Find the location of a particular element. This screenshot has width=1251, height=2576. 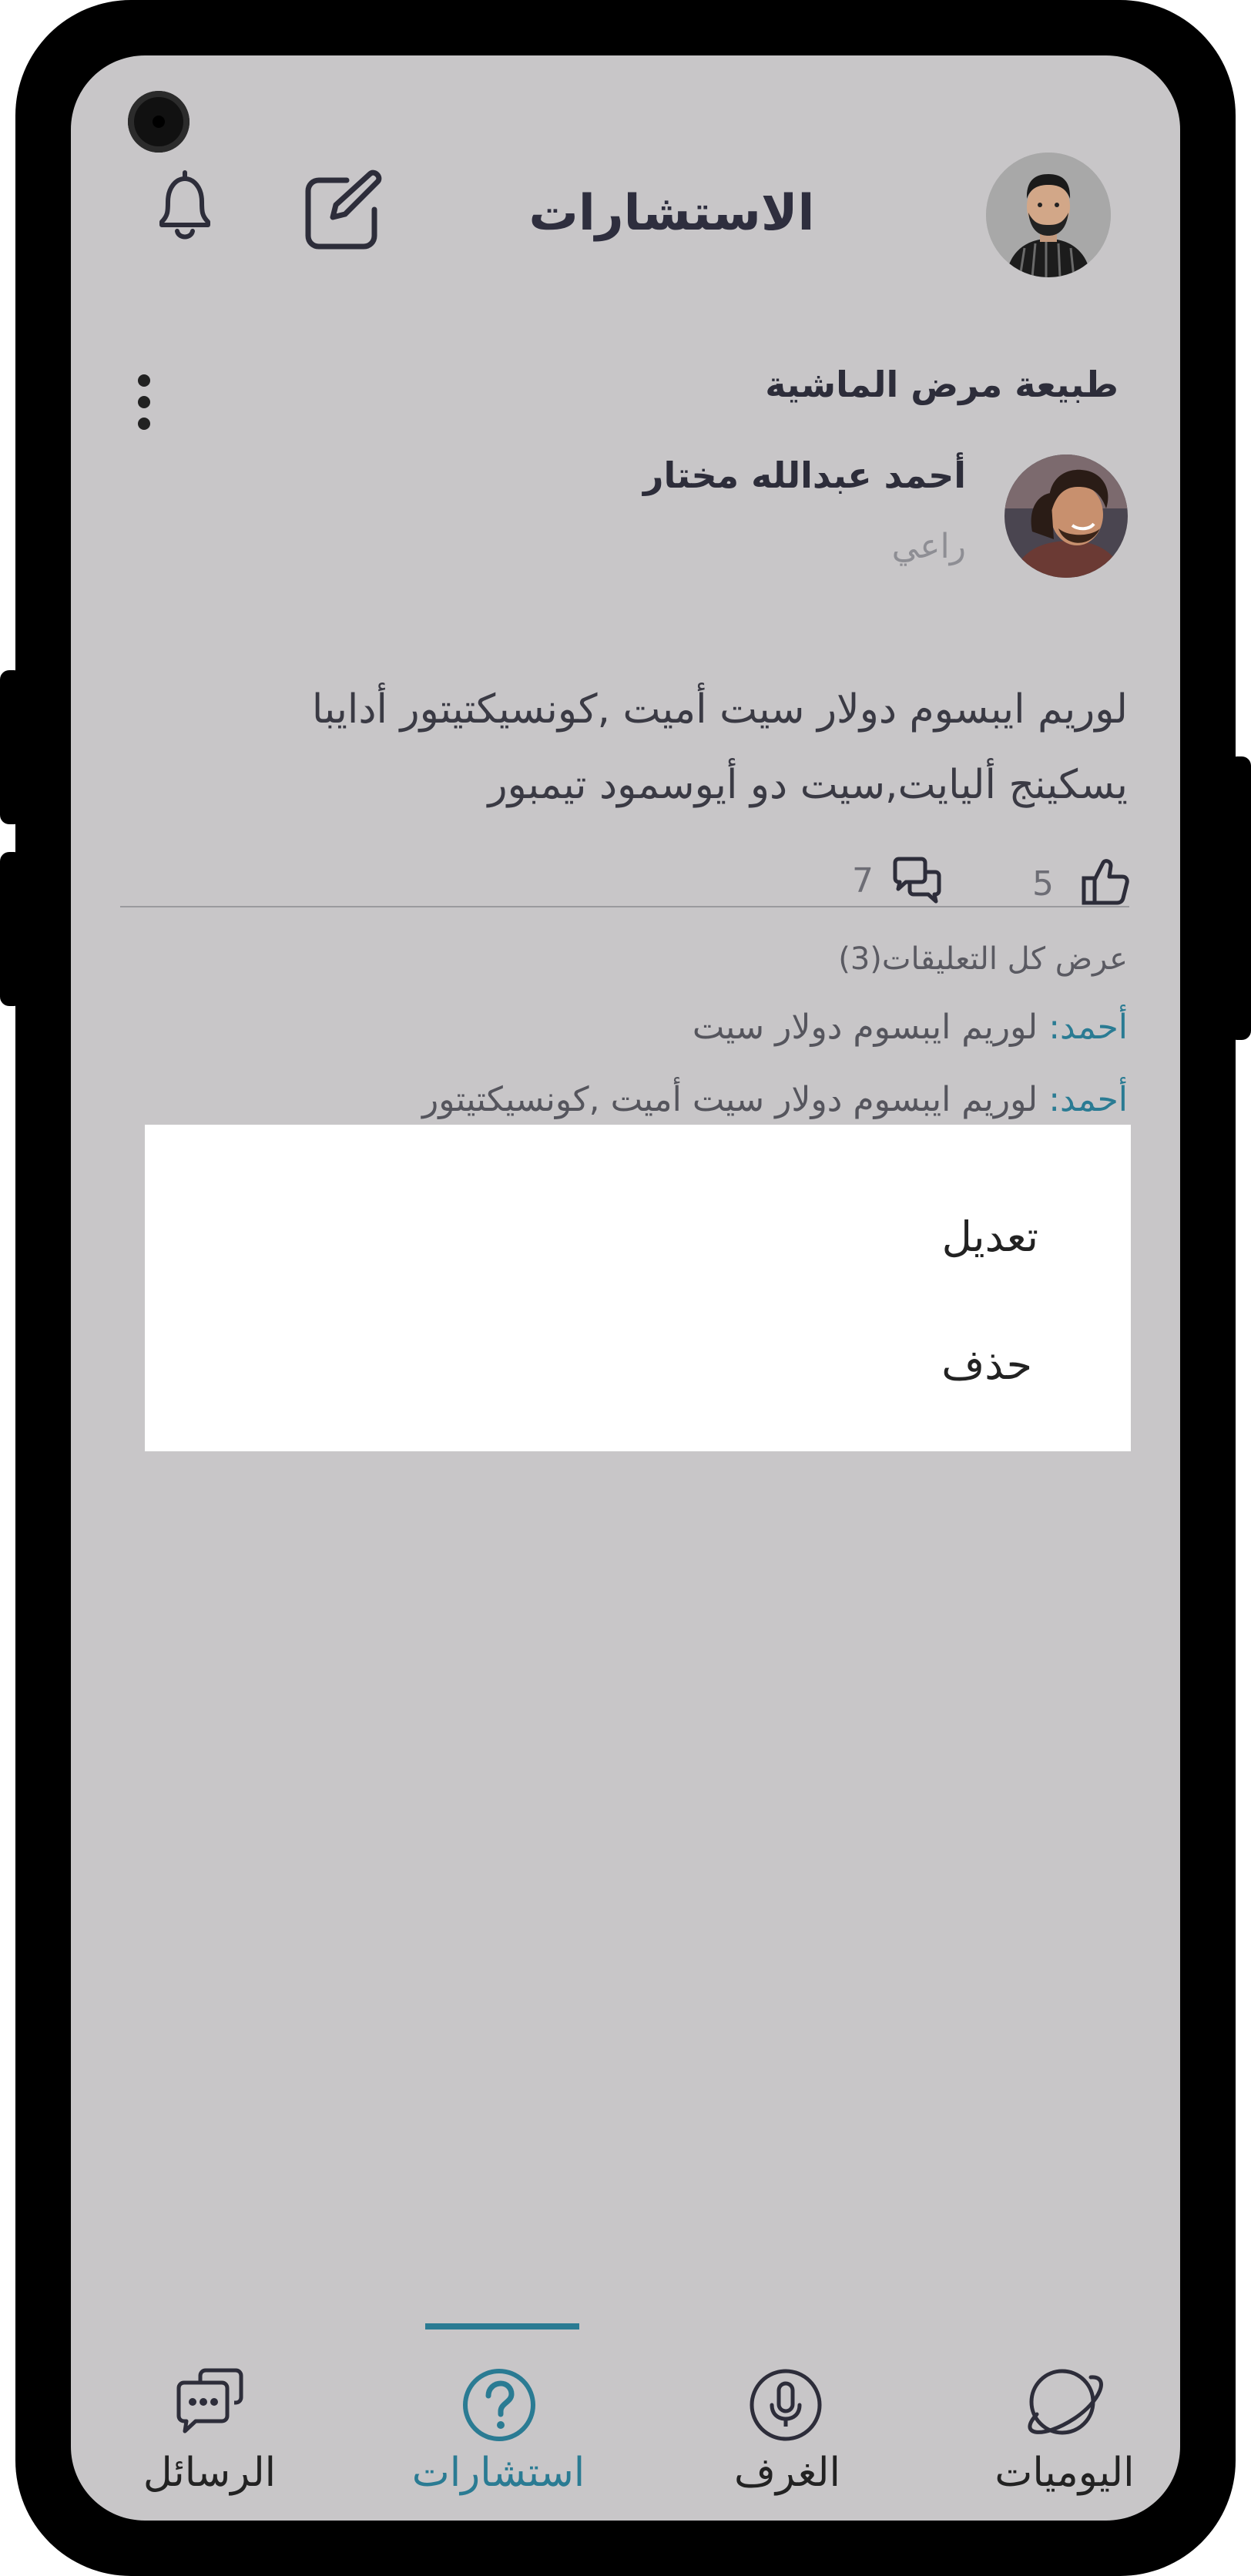

likes-count: 5 is located at coordinates (1043, 884).